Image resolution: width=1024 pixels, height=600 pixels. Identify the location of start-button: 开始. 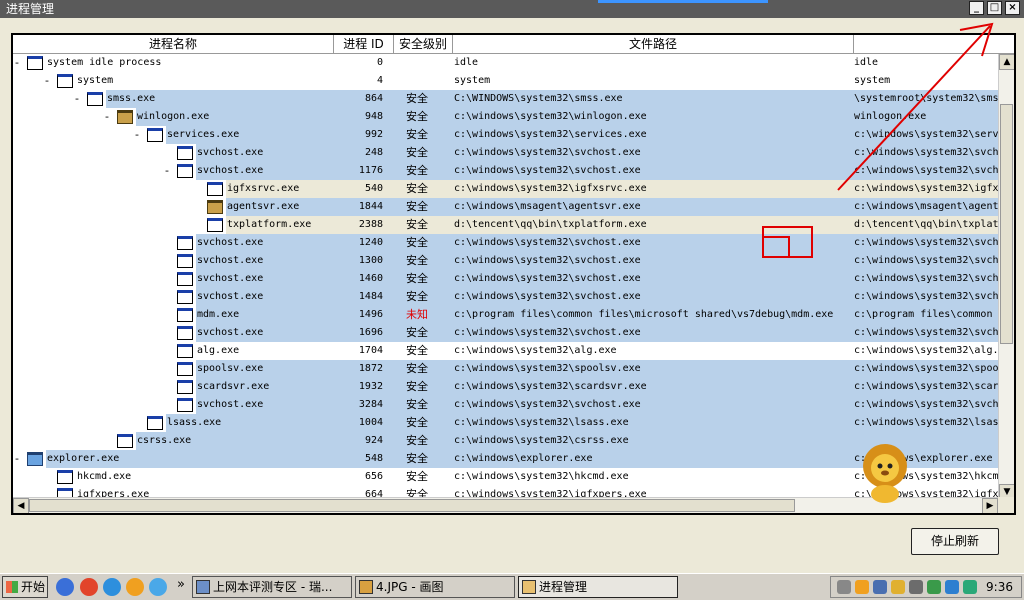
(25, 587).